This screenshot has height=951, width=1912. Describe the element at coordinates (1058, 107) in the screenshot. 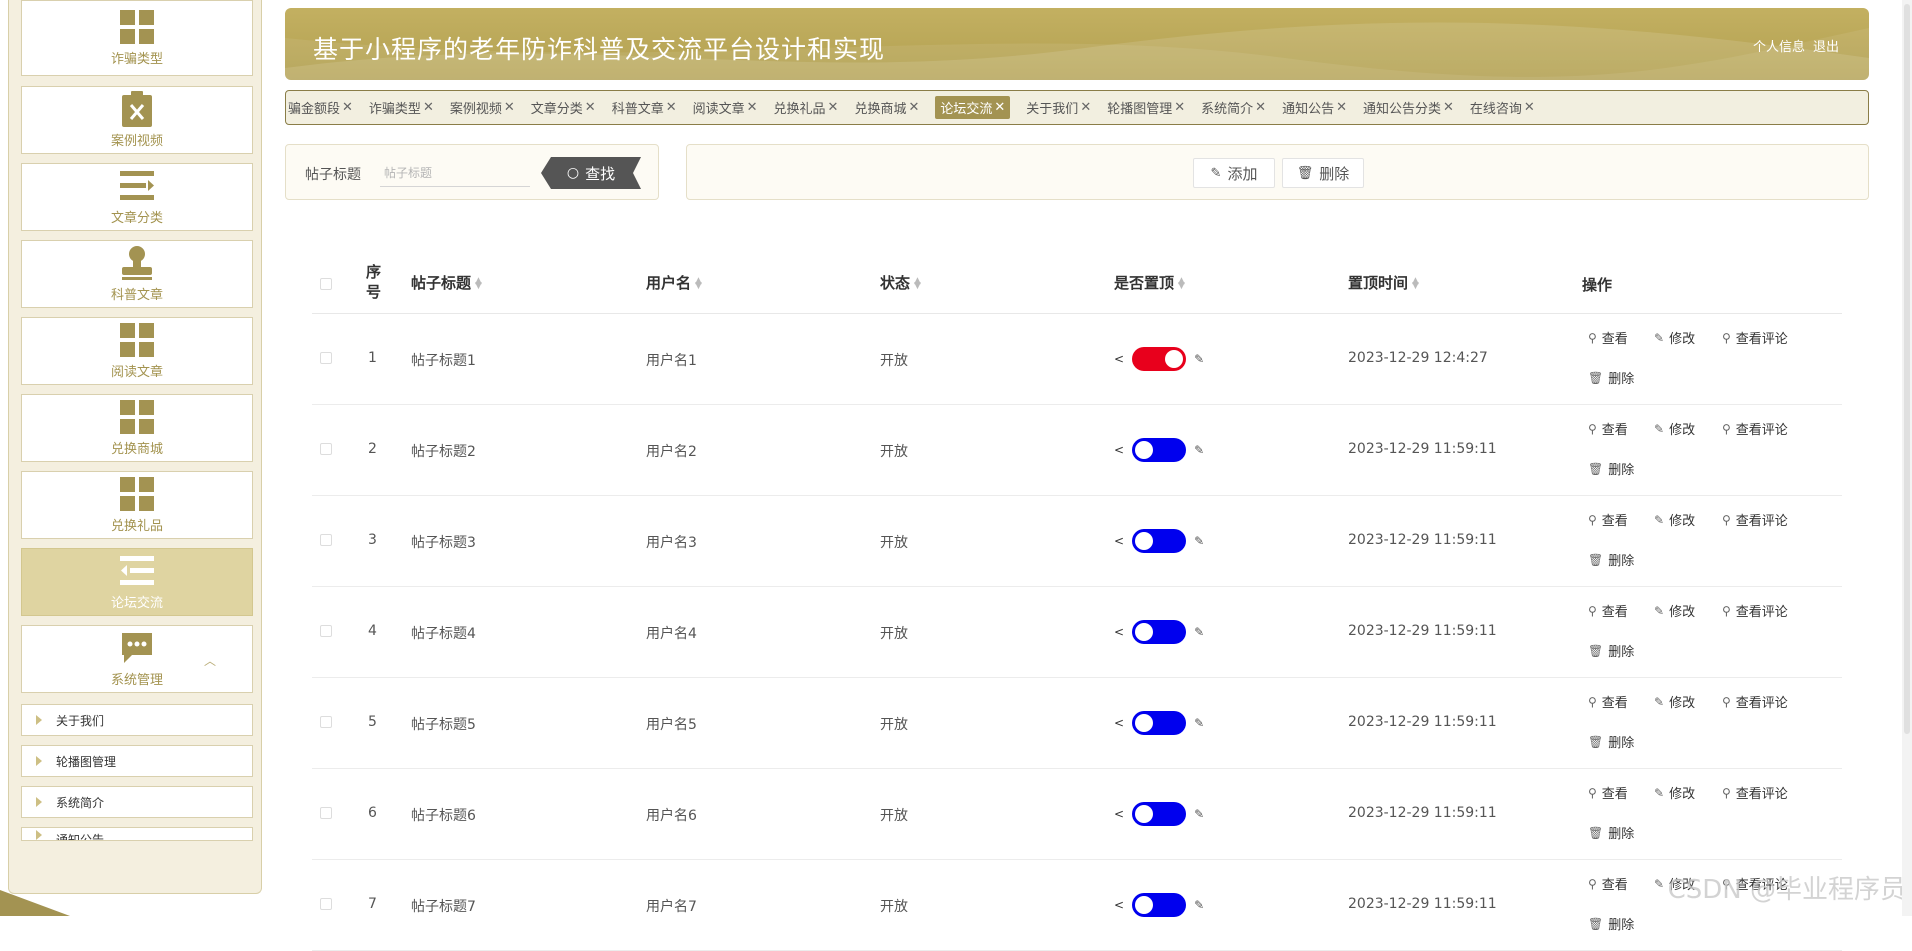

I see `tab-item: 关于我们✕` at that location.